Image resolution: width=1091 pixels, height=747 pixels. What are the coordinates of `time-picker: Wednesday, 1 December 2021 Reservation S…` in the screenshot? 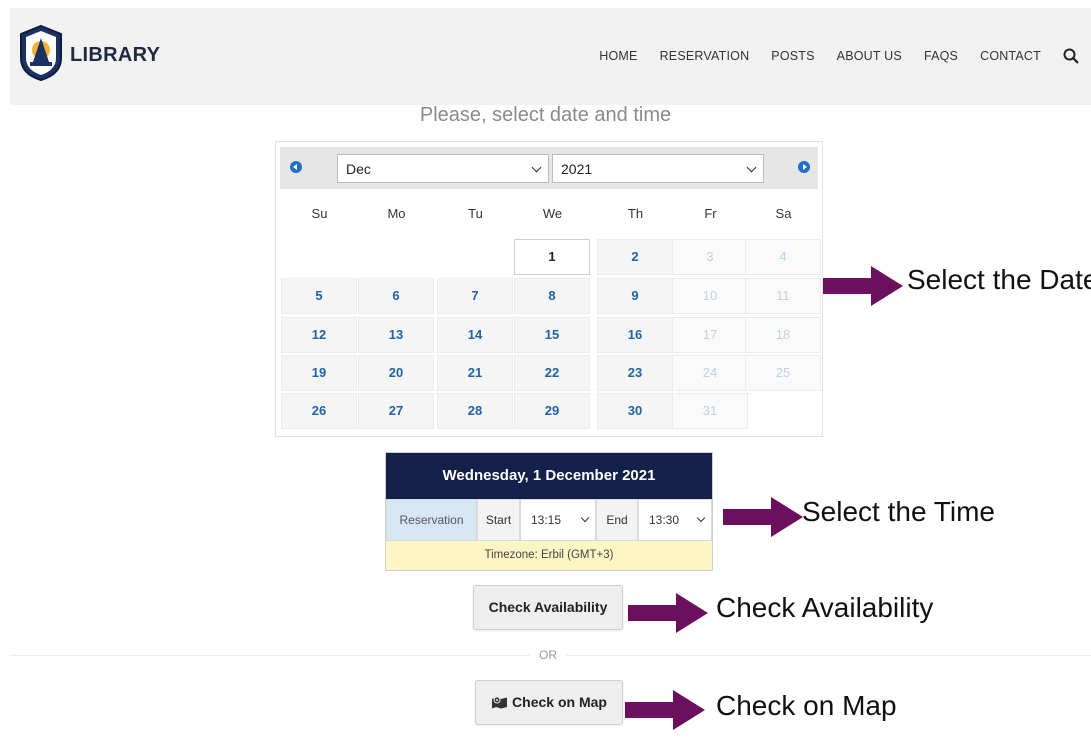 It's located at (549, 511).